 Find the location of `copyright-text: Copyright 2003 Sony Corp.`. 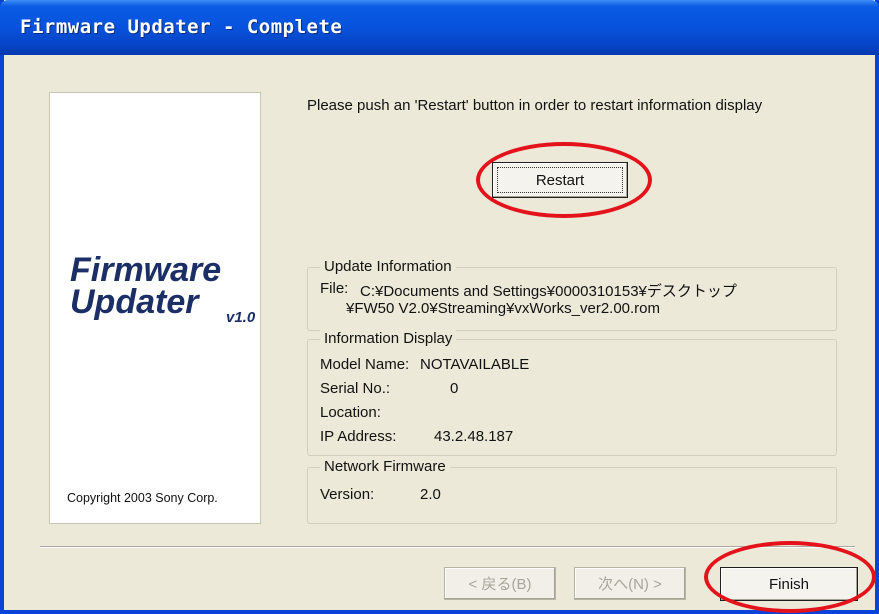

copyright-text: Copyright 2003 Sony Corp. is located at coordinates (142, 498).